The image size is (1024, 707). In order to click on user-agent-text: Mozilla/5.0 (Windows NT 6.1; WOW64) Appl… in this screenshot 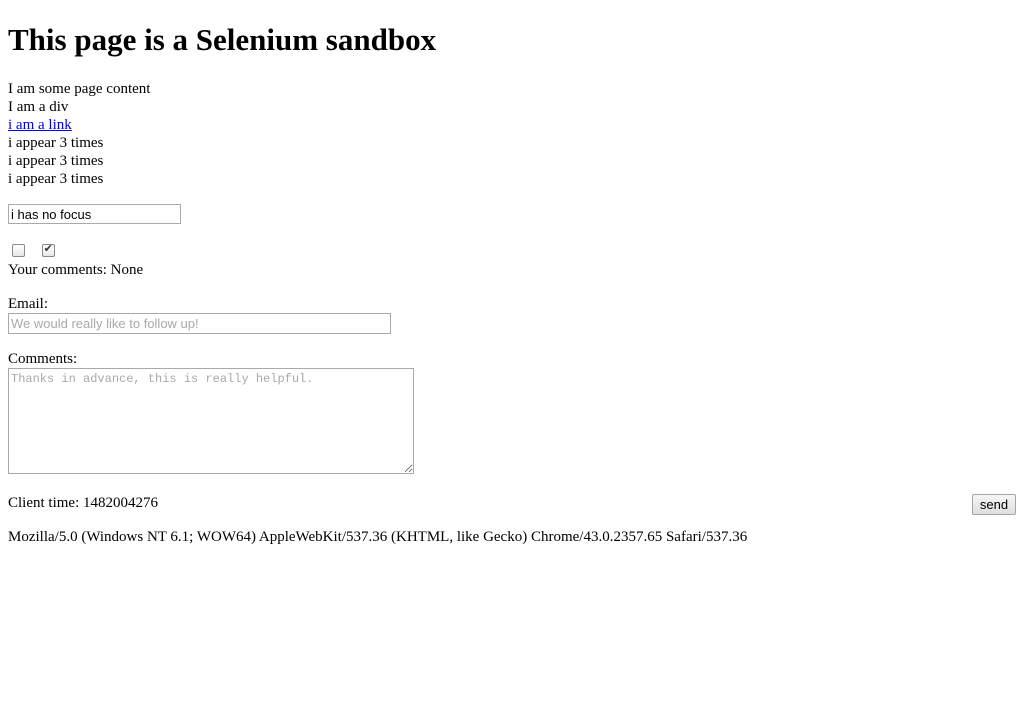, I will do `click(378, 537)`.